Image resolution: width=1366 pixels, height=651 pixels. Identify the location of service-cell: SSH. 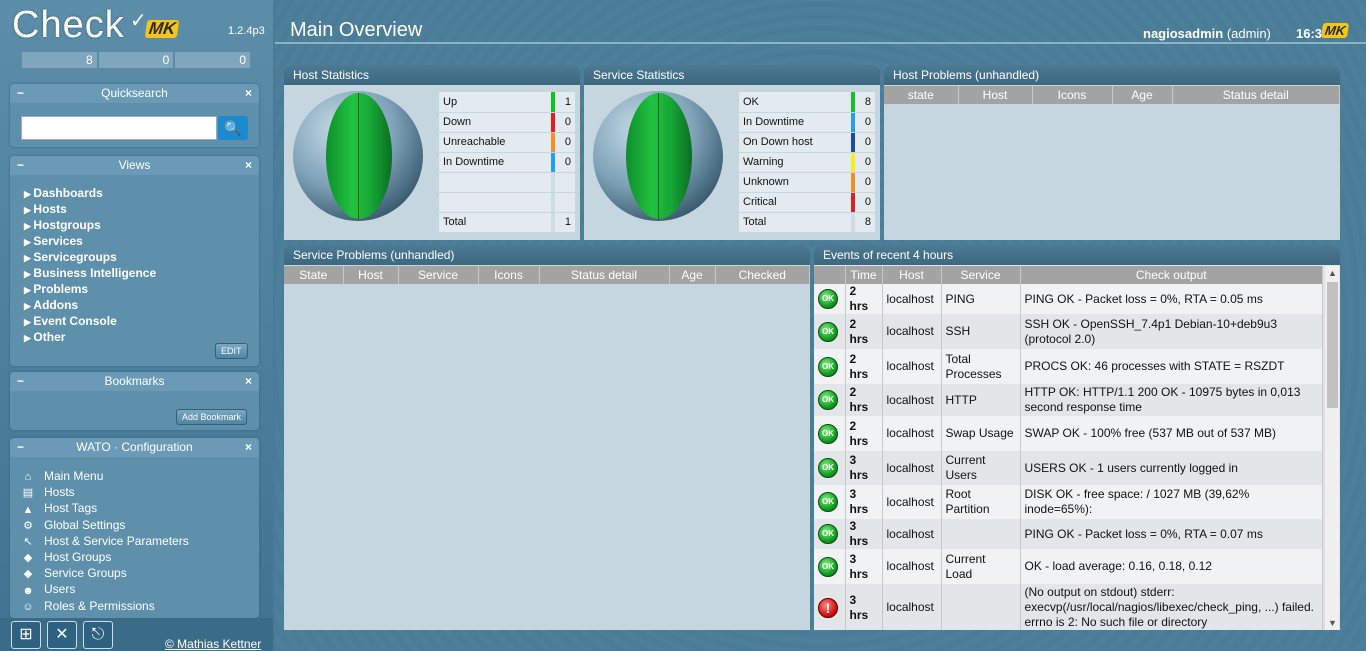
(981, 331).